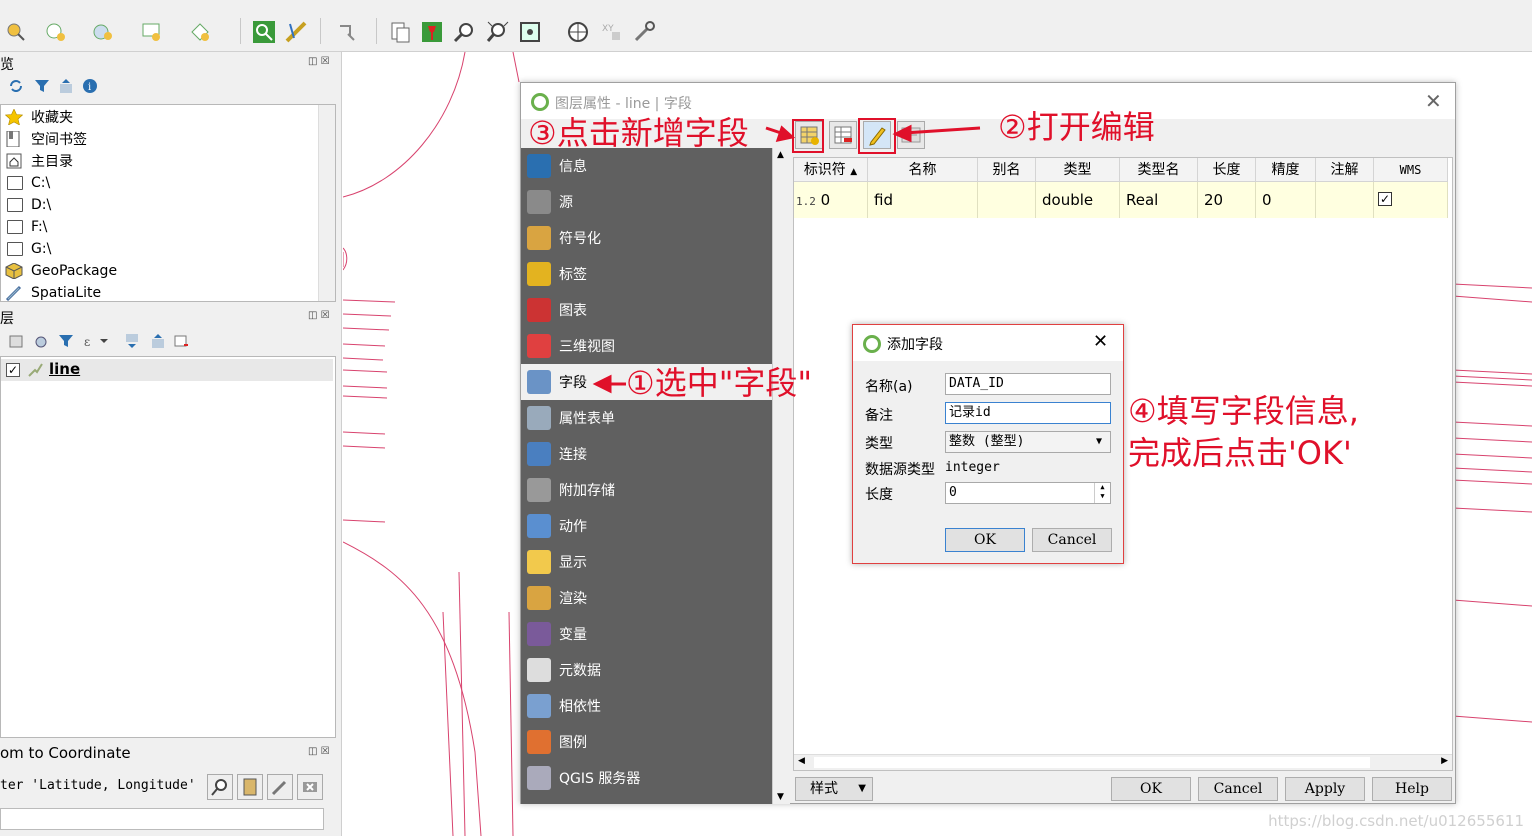  I want to click on sidebar-item-info: 信息, so click(646, 166).